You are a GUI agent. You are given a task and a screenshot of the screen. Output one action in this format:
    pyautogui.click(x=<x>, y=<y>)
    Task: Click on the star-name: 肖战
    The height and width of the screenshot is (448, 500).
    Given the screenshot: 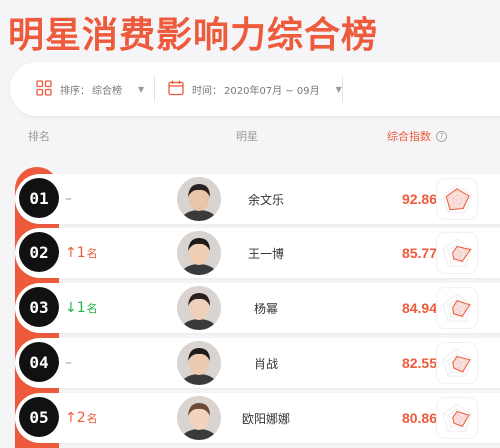 What is the action you would take?
    pyautogui.click(x=266, y=363)
    